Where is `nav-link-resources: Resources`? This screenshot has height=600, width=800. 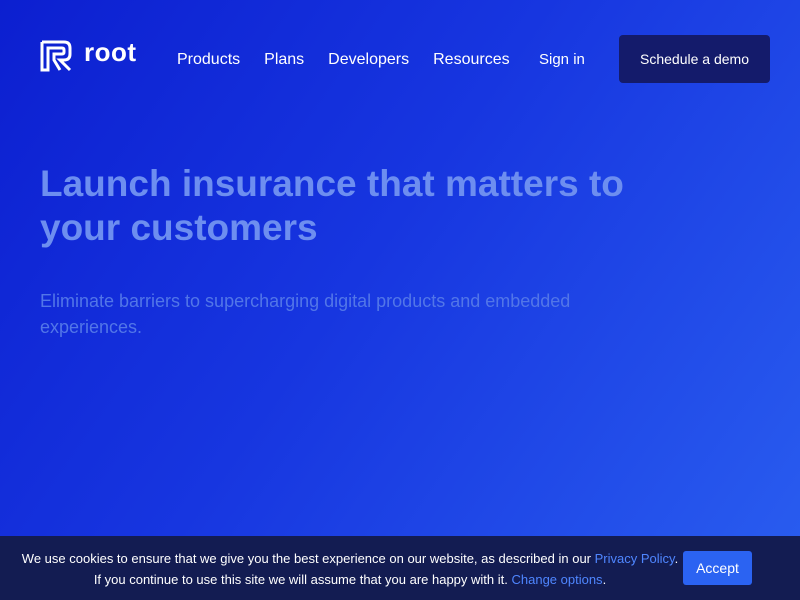 nav-link-resources: Resources is located at coordinates (471, 60).